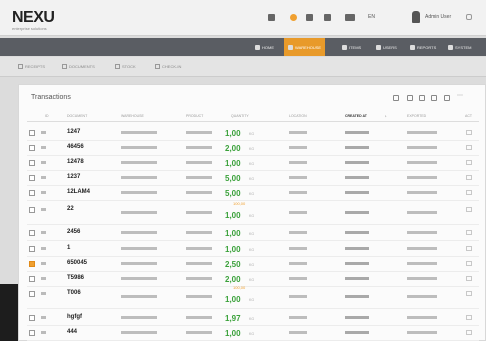 This screenshot has width=486, height=341. What do you see at coordinates (75, 162) in the screenshot?
I see `document-number: 12478` at bounding box center [75, 162].